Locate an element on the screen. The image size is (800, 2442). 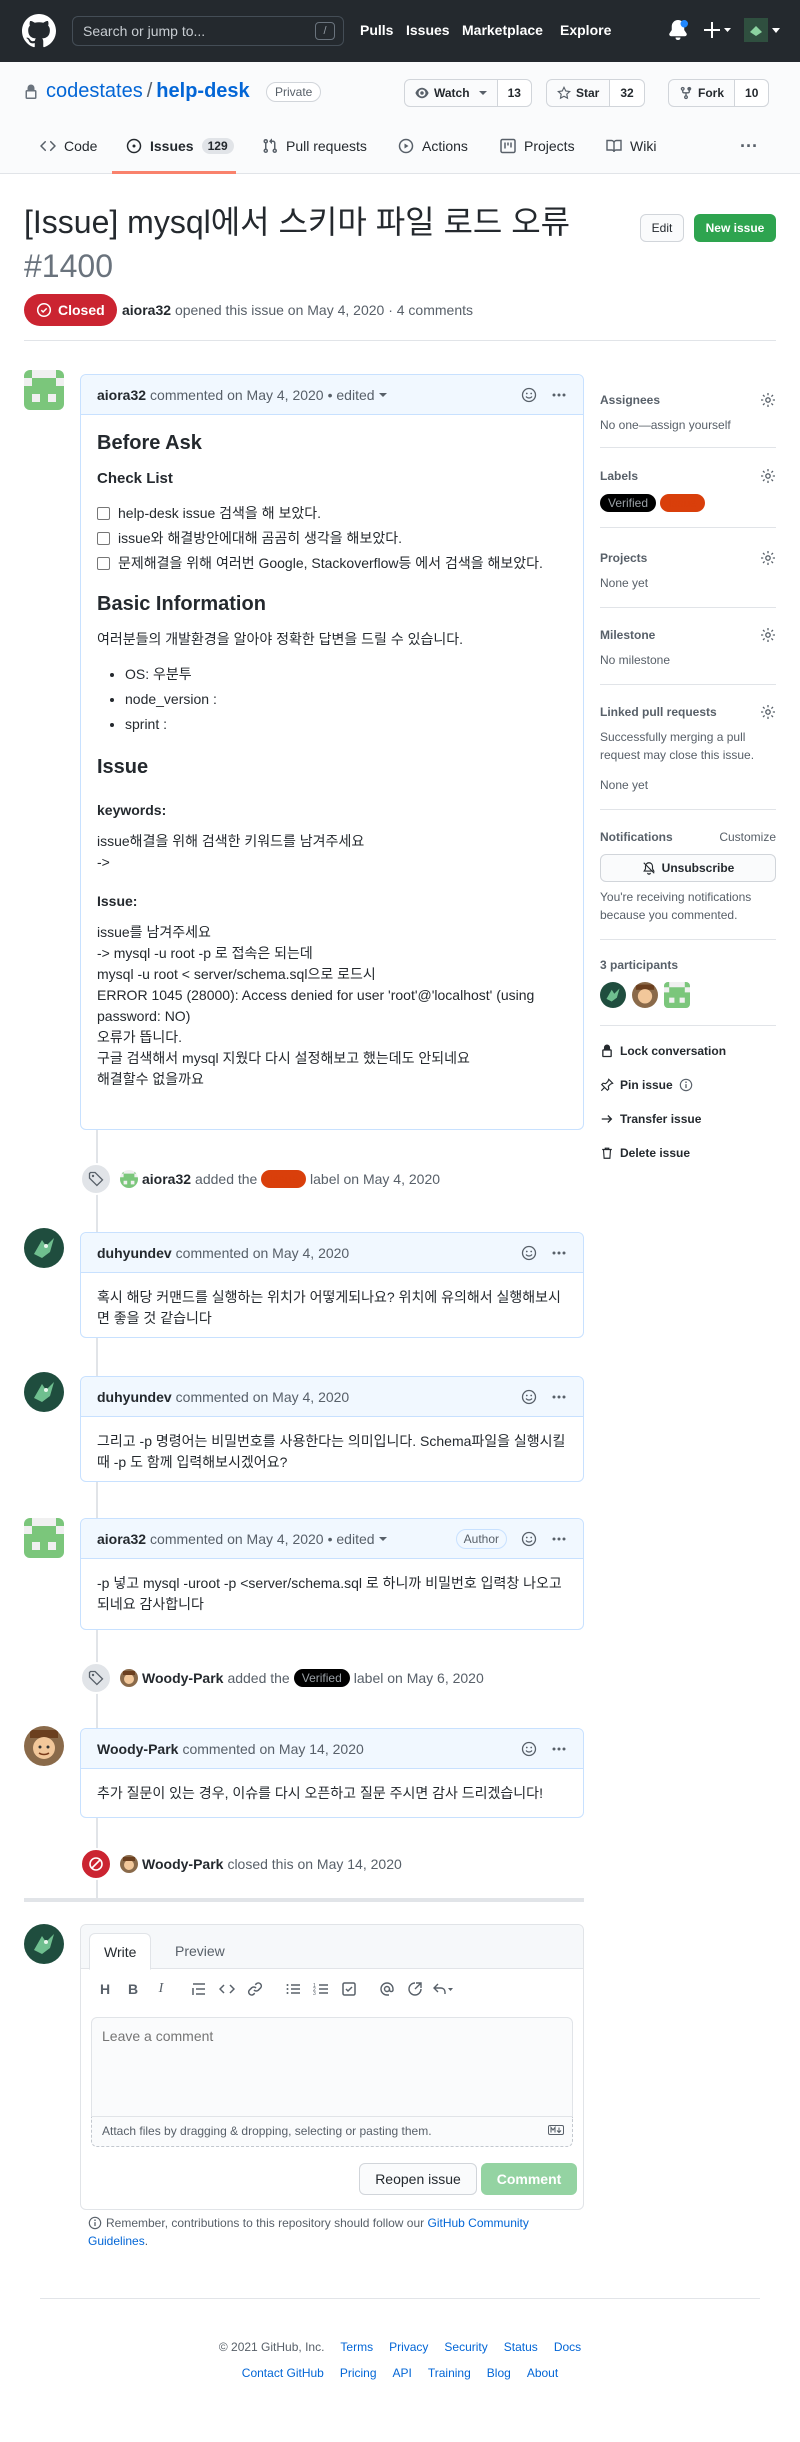
comment-author-link: duhyundev is located at coordinates (134, 1253).